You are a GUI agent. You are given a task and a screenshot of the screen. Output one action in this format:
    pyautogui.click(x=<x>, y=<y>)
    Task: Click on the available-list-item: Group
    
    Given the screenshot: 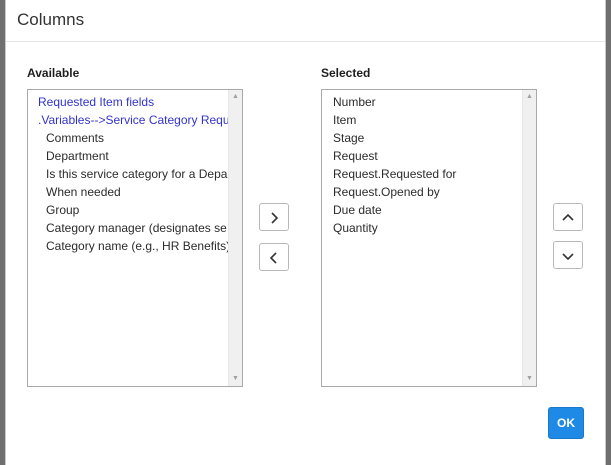 What is the action you would take?
    pyautogui.click(x=128, y=210)
    